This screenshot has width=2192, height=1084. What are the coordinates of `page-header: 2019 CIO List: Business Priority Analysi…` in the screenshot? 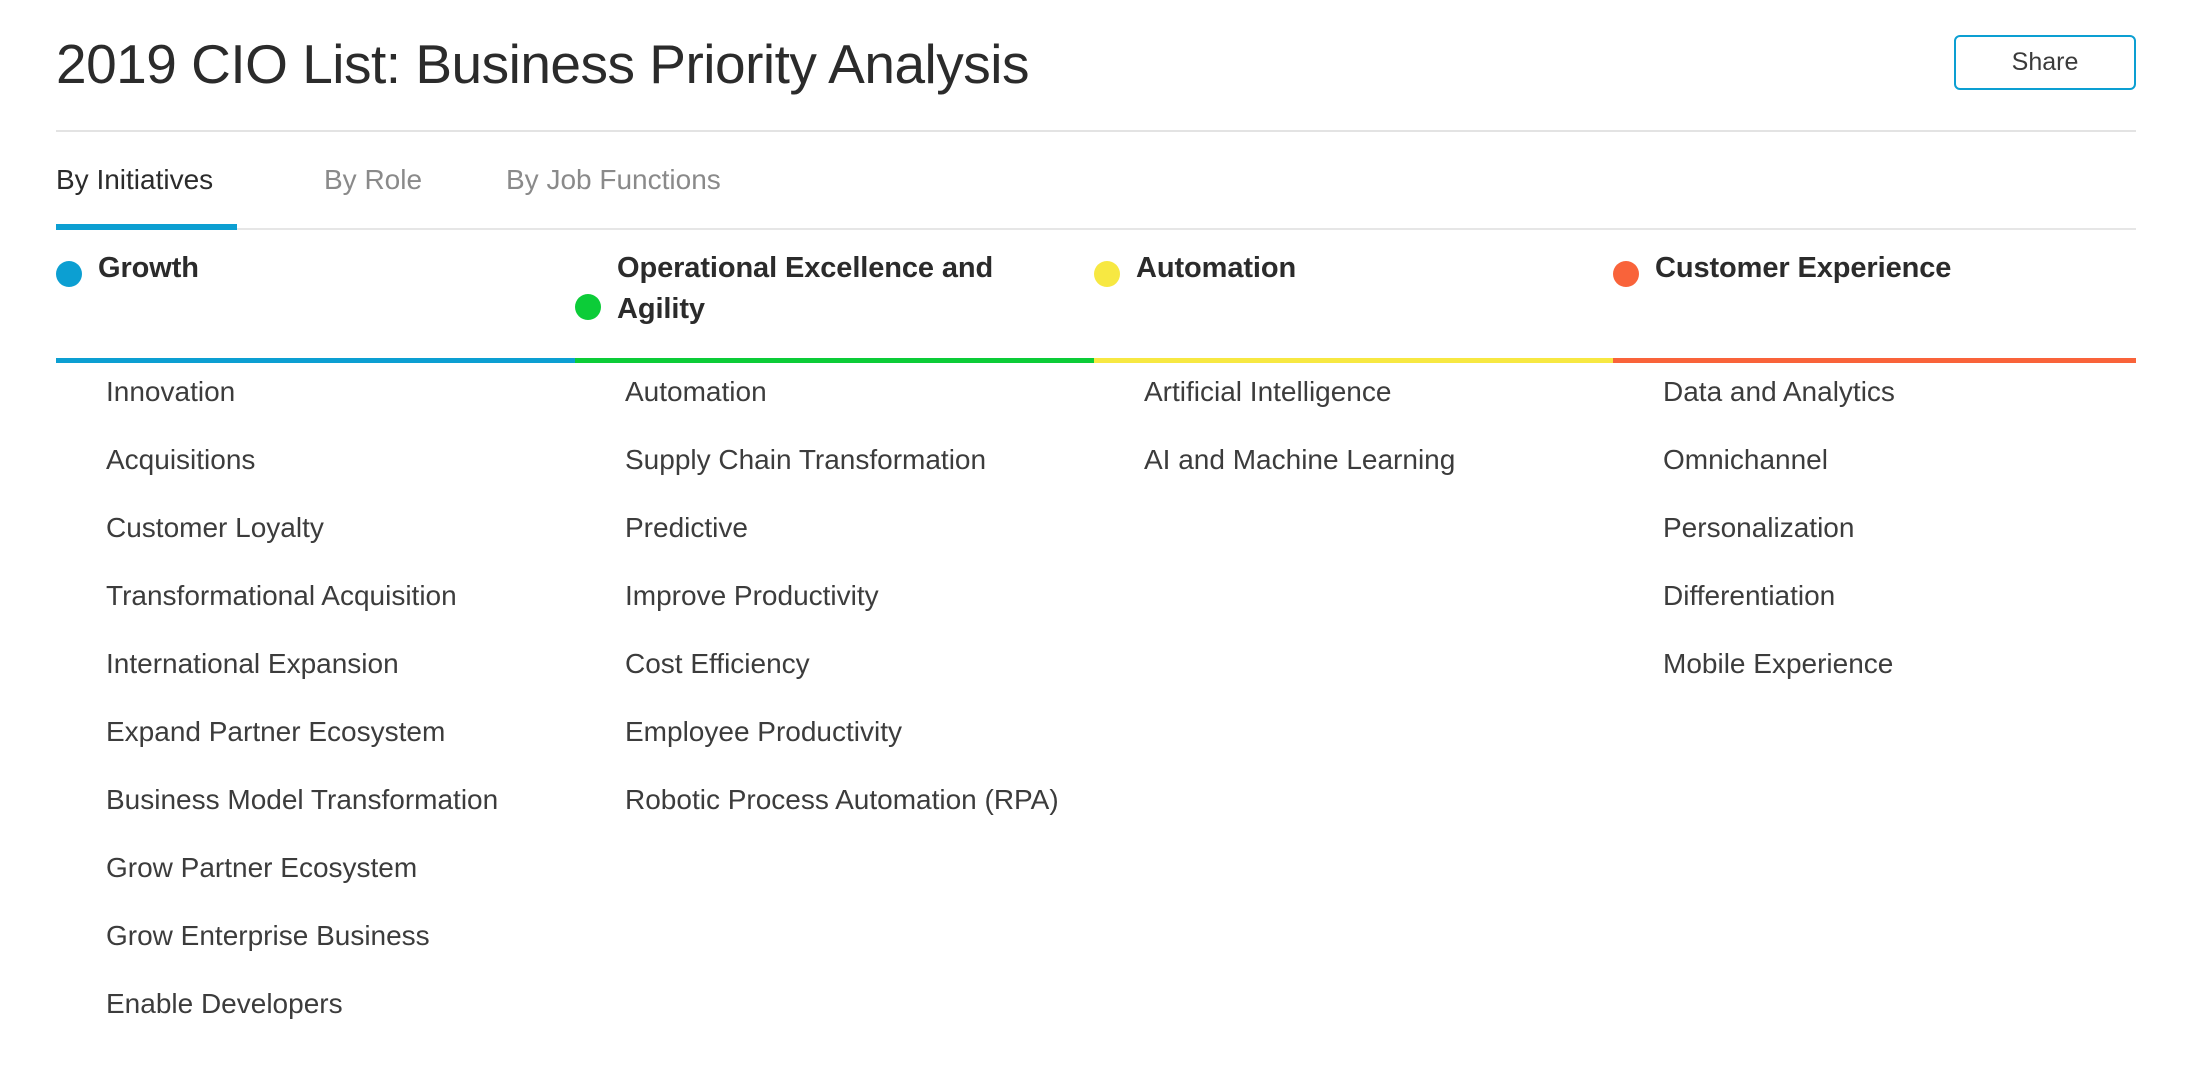 It's located at (1096, 61).